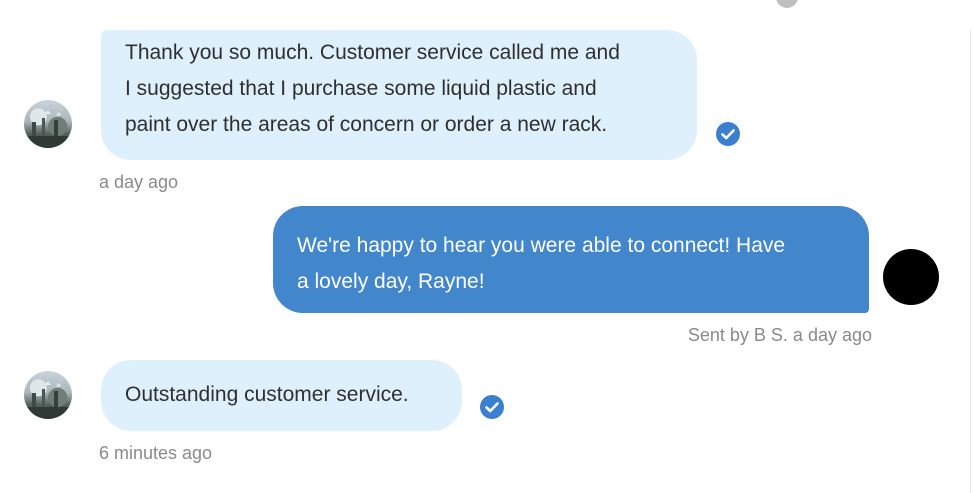 The height and width of the screenshot is (493, 974). Describe the element at coordinates (779, 335) in the screenshot. I see `sent-by-meta: Sent by B S. a day ago` at that location.